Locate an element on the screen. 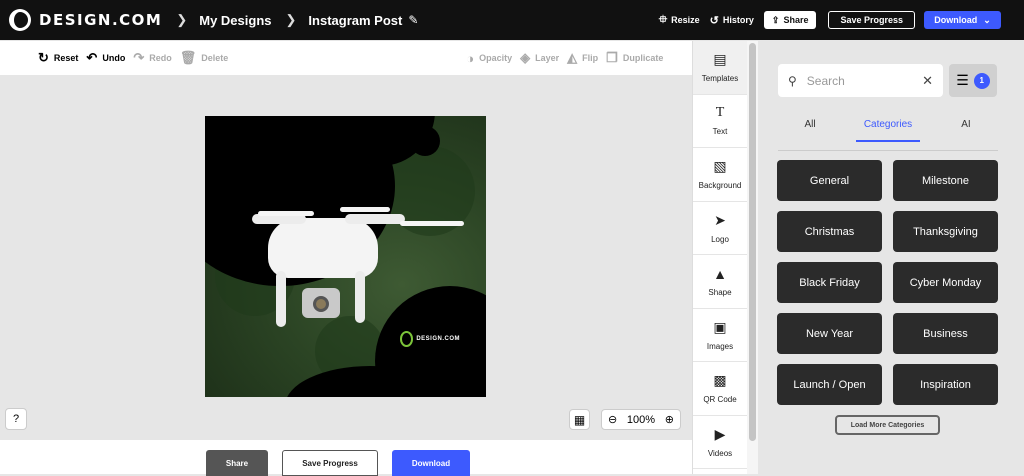 The image size is (1024, 476). opacity-label: Opacity is located at coordinates (496, 58).